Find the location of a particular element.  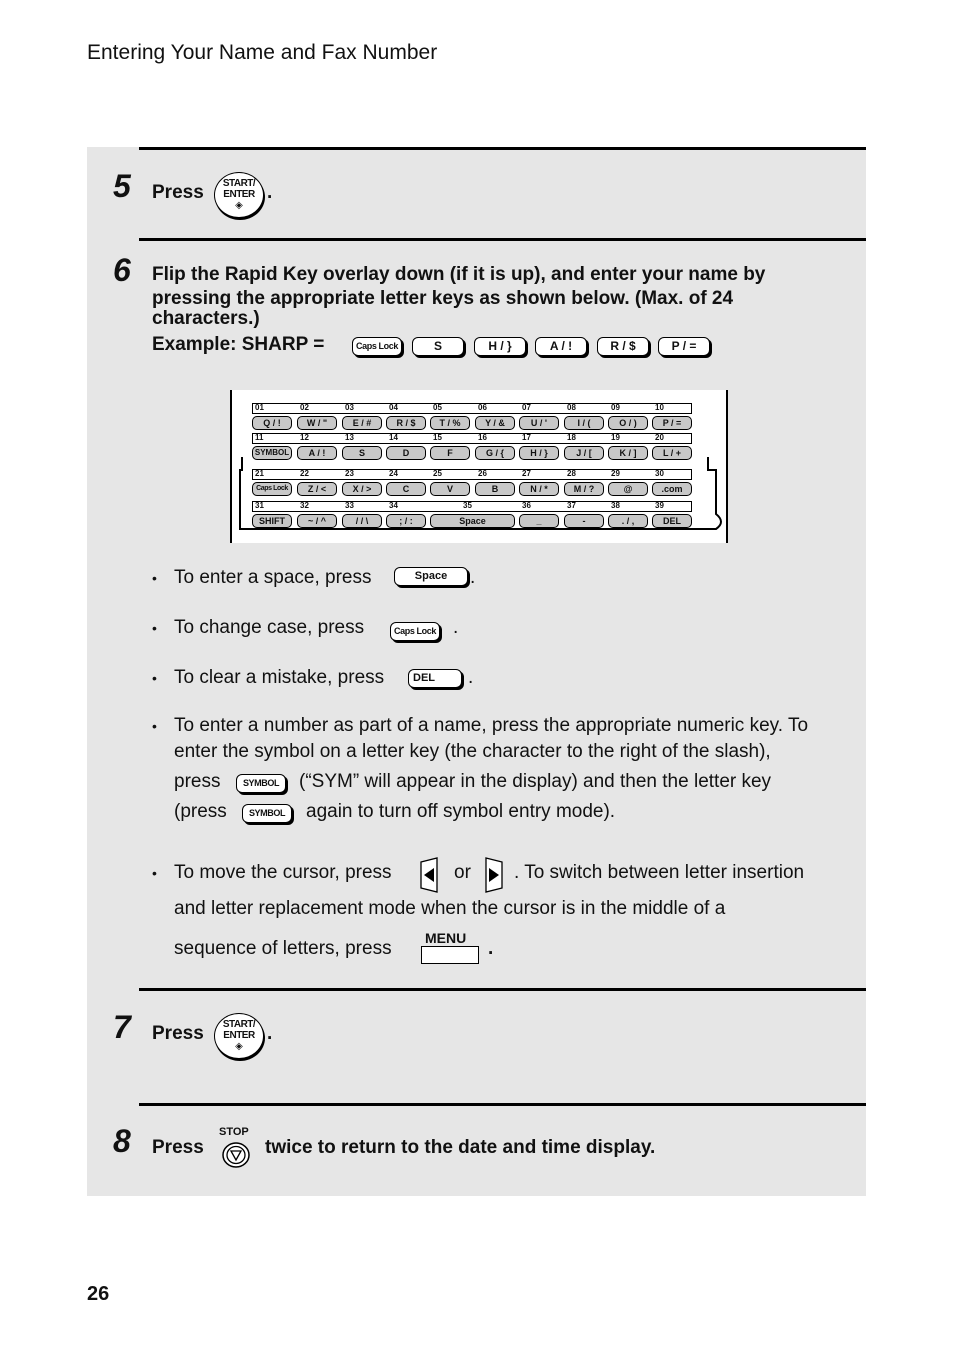

step-number-5: 5 is located at coordinates (122, 186).